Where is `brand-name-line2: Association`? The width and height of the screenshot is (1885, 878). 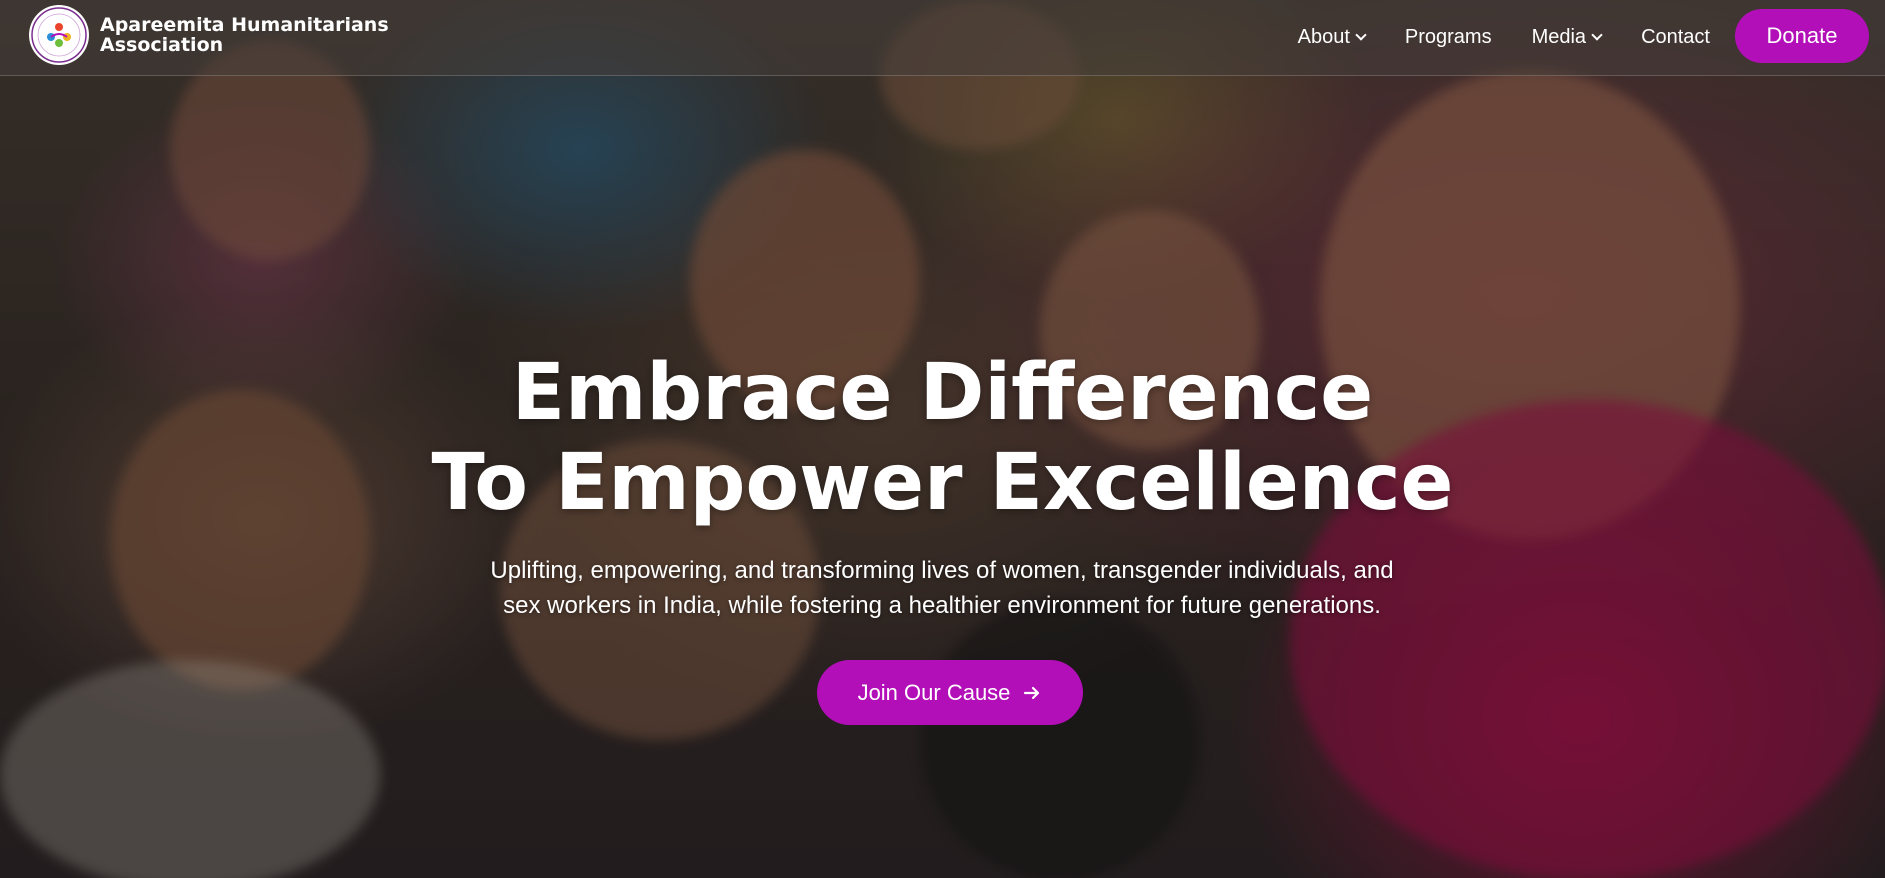
brand-name-line2: Association is located at coordinates (162, 45).